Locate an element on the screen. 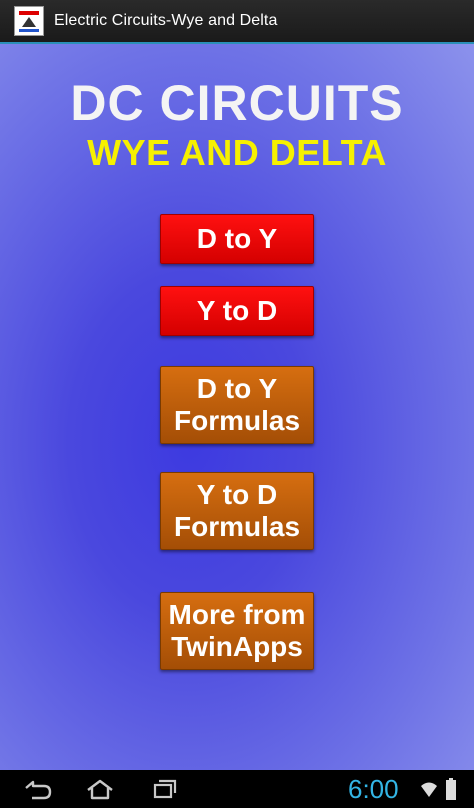 This screenshot has height=808, width=474. button-label-line1: Y to D is located at coordinates (237, 494).